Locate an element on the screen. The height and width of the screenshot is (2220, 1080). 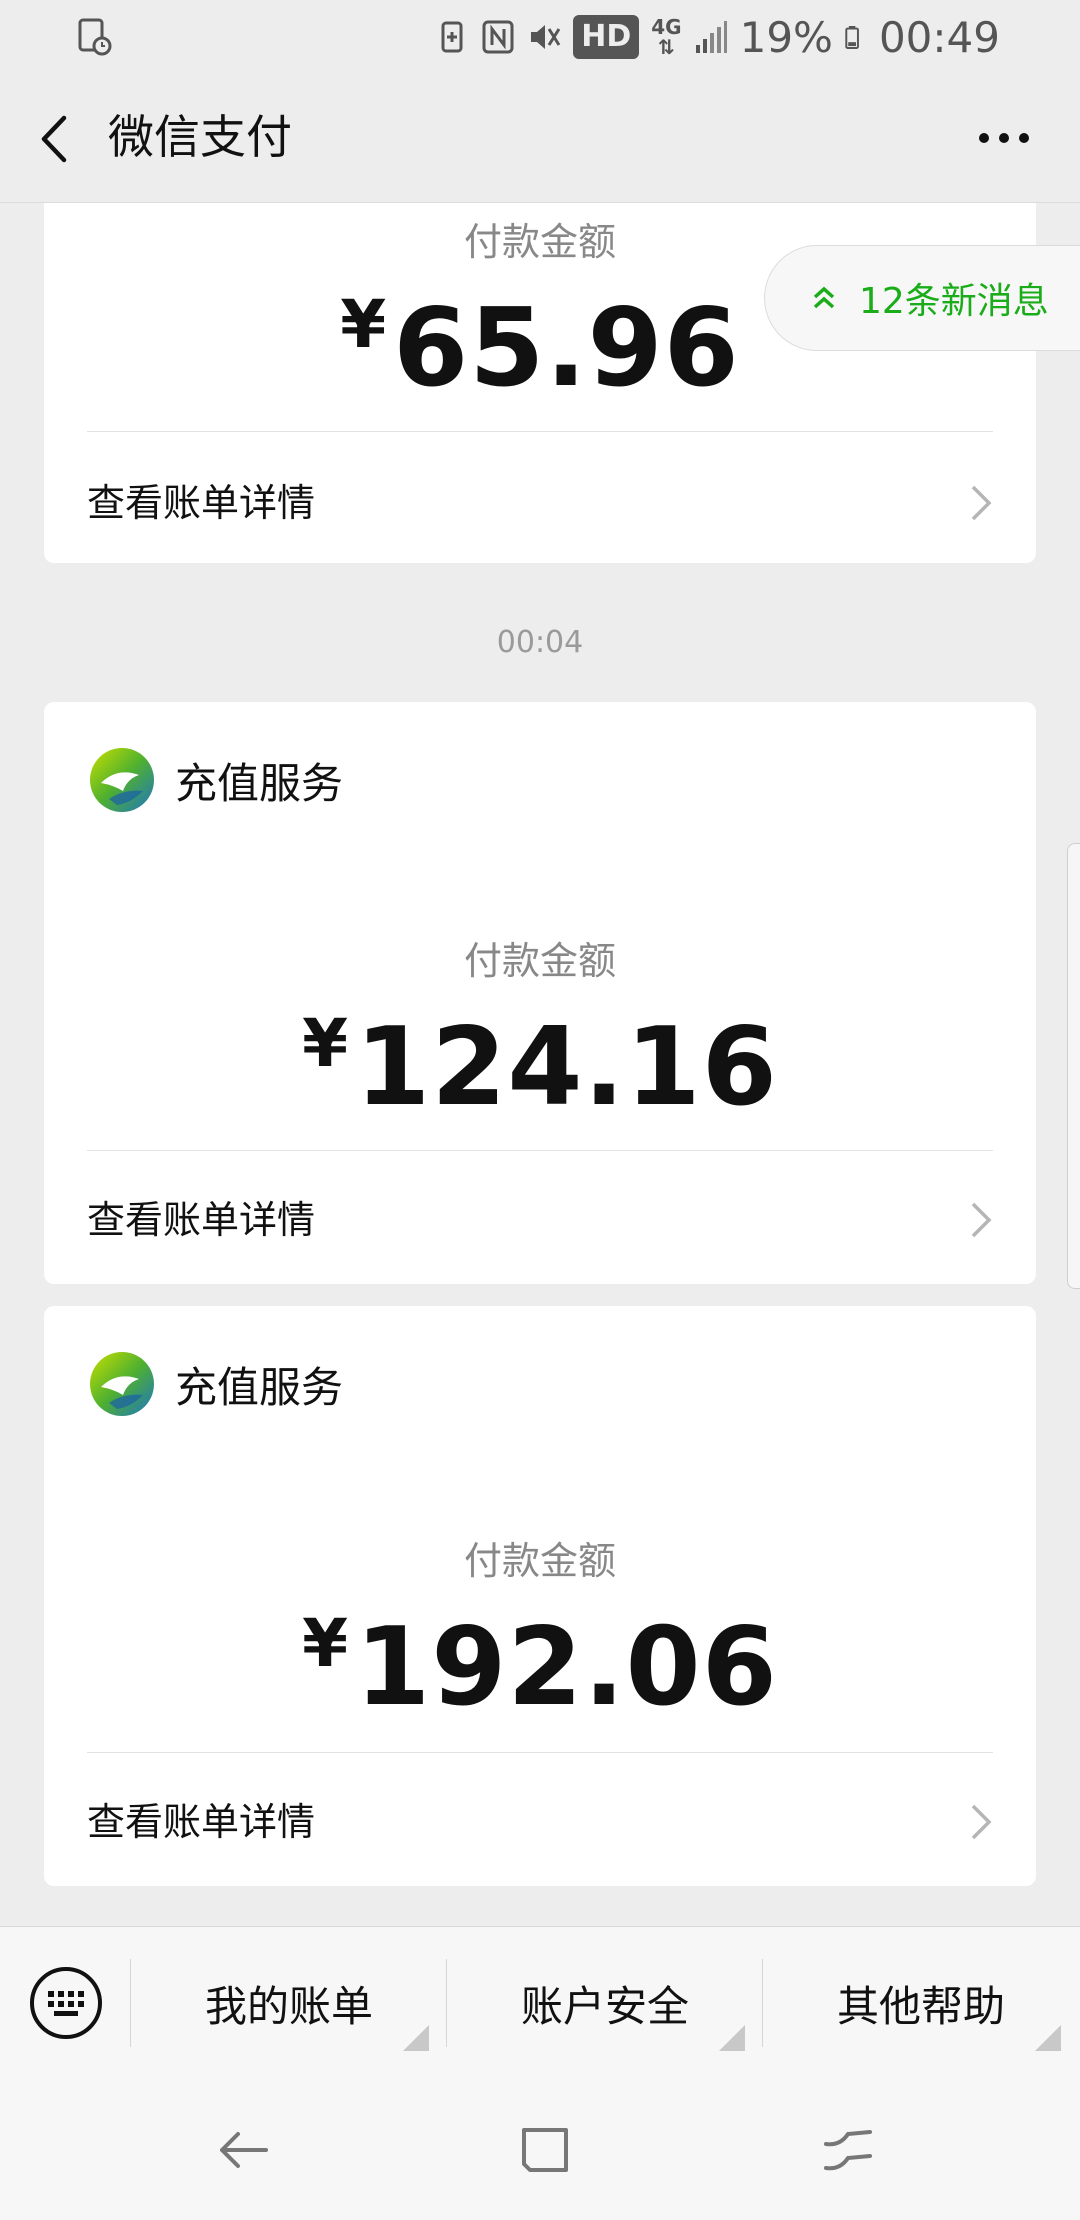
mute-icon is located at coordinates (546, 37).